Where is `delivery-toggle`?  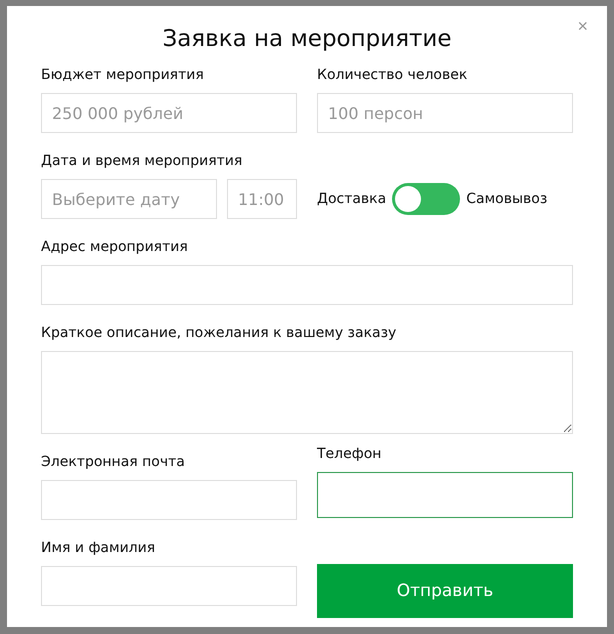 delivery-toggle is located at coordinates (426, 199).